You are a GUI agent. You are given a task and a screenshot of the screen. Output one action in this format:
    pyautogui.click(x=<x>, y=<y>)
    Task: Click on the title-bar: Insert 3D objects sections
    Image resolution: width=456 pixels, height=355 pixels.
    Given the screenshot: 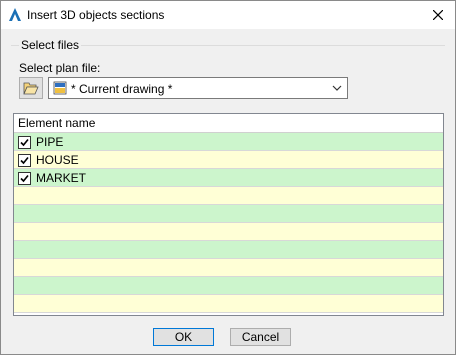 What is the action you would take?
    pyautogui.click(x=228, y=15)
    